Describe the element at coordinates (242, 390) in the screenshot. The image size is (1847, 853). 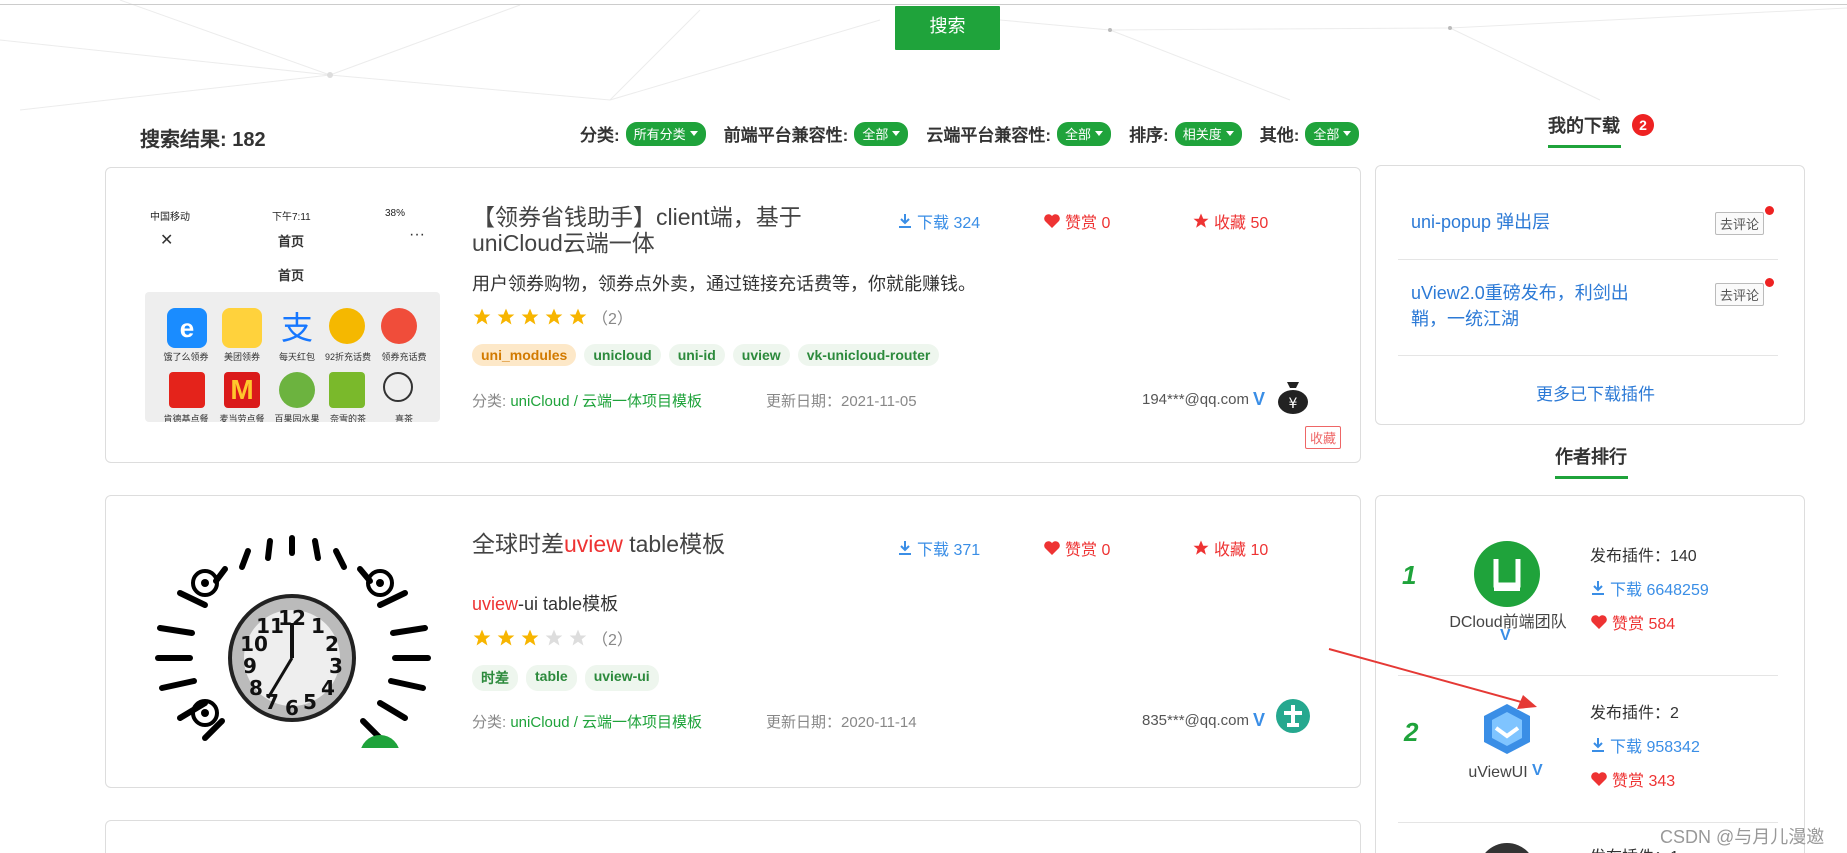
I see `mcdonalds-icon: M` at that location.